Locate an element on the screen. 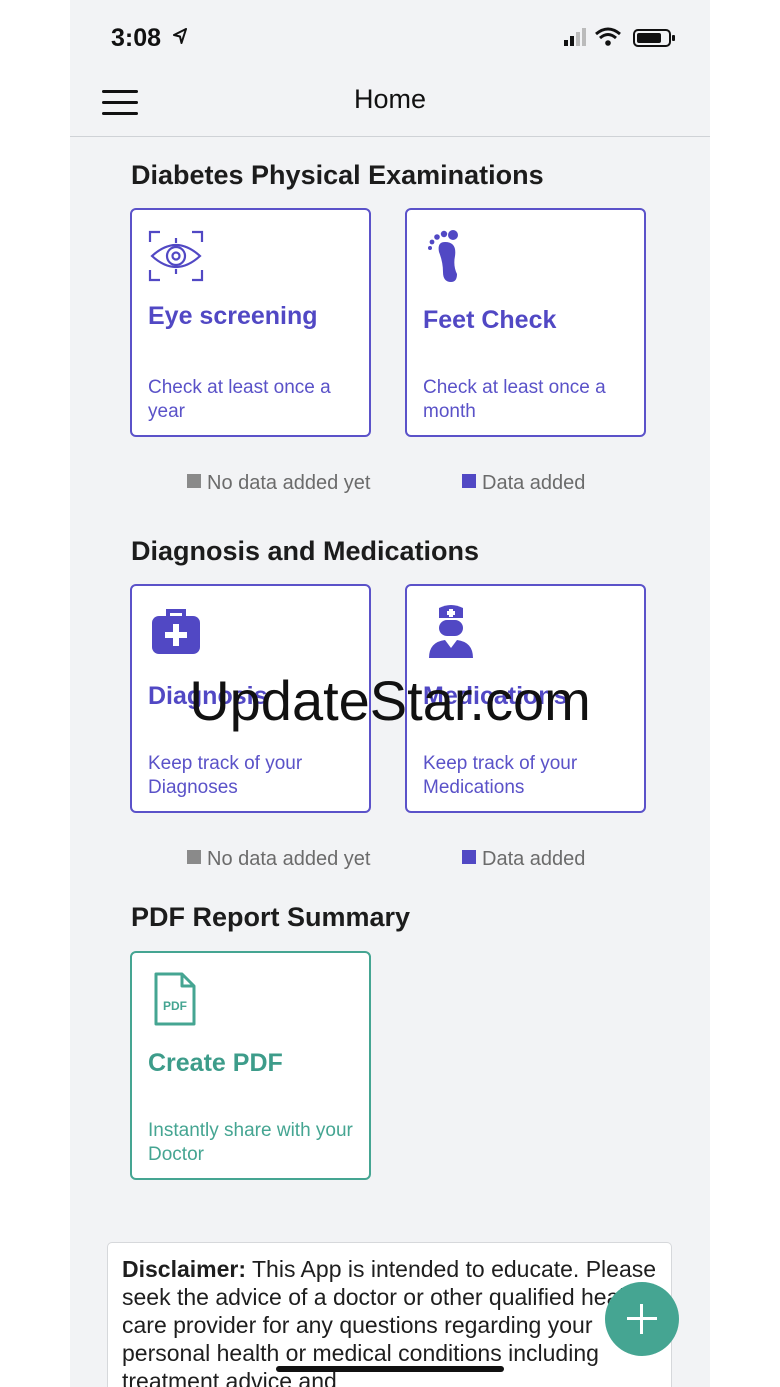 This screenshot has width=780, height=1387. feet-check-card: Feet Check Check at least once a month is located at coordinates (525, 322).